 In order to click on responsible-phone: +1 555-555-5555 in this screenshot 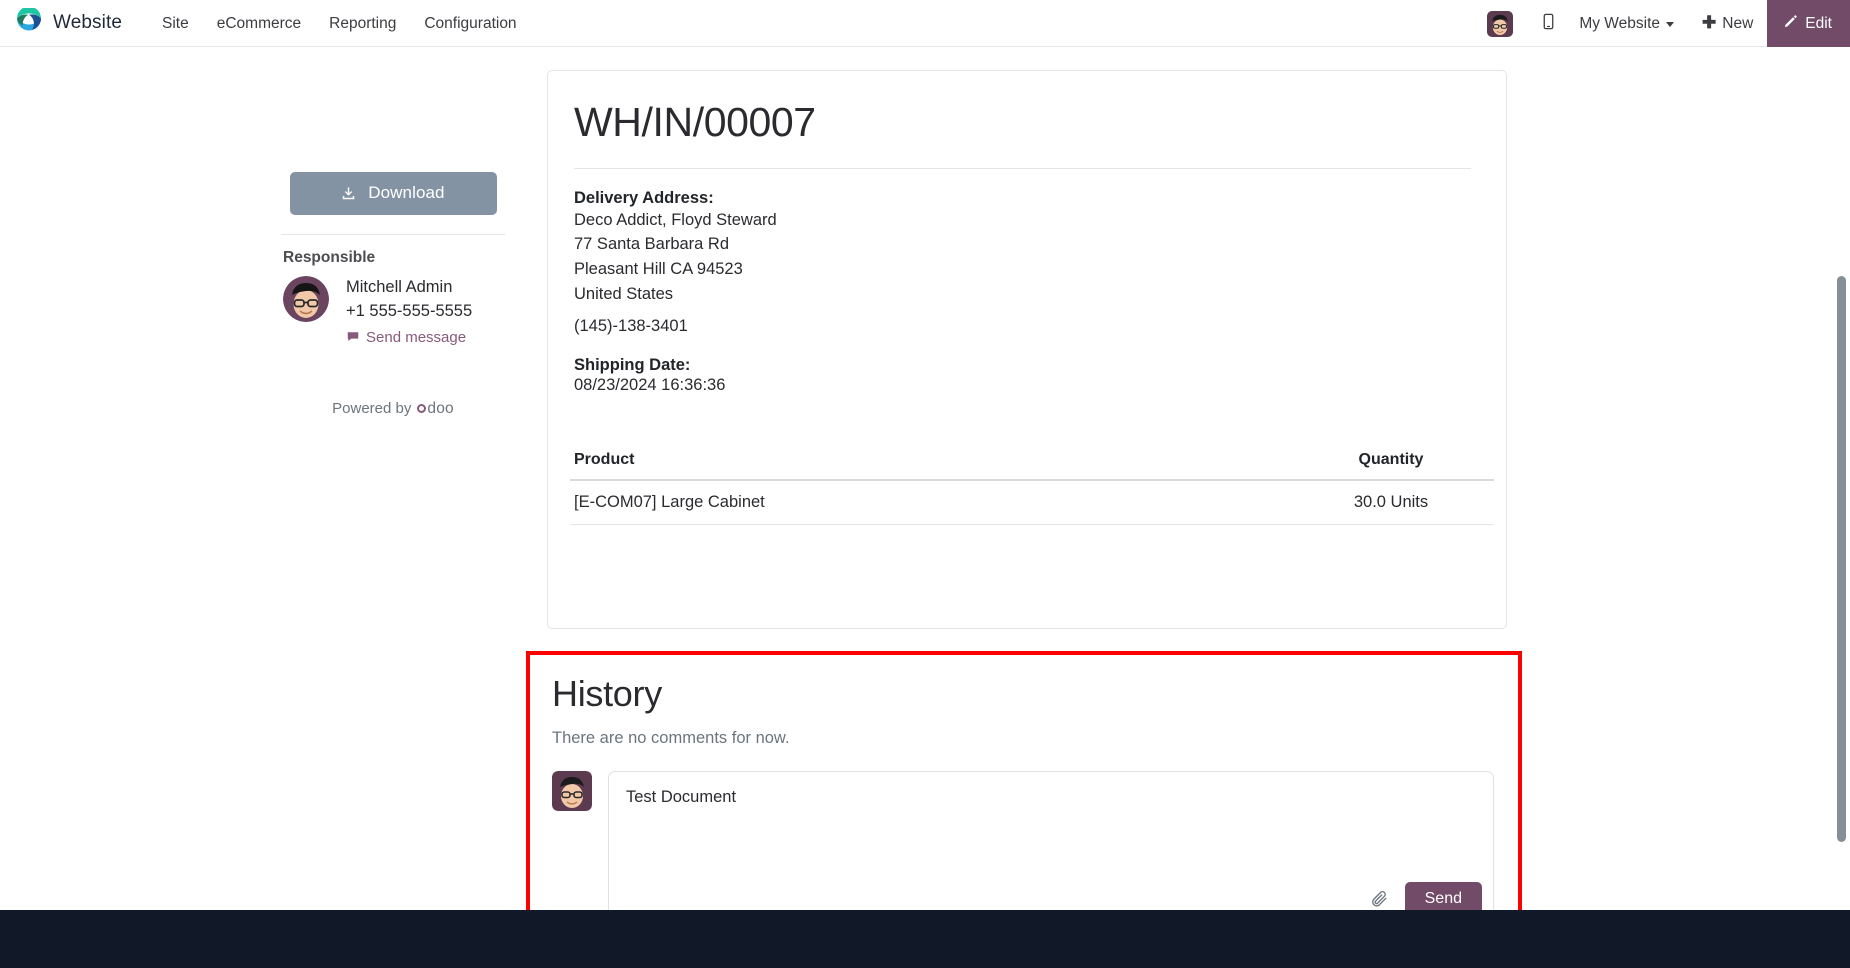, I will do `click(409, 311)`.